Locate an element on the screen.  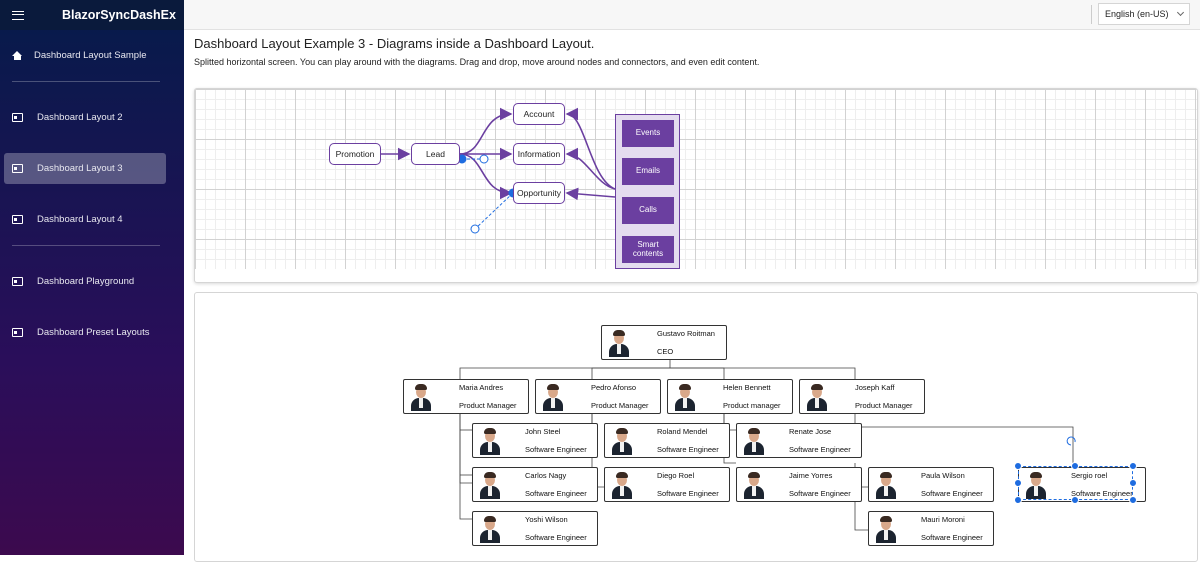
sidebar-item-label: Dashboard Layout Sample is located at coordinates (90, 55).